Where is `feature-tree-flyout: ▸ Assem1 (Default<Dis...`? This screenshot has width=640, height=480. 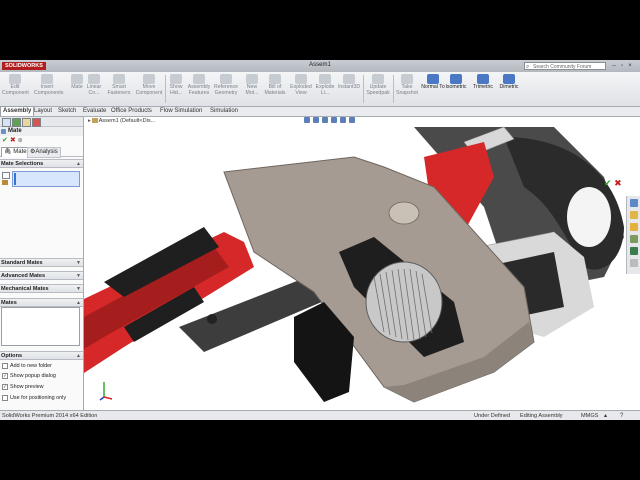
feature-tree-flyout: ▸ Assem1 (Default<Dis... is located at coordinates (121, 121).